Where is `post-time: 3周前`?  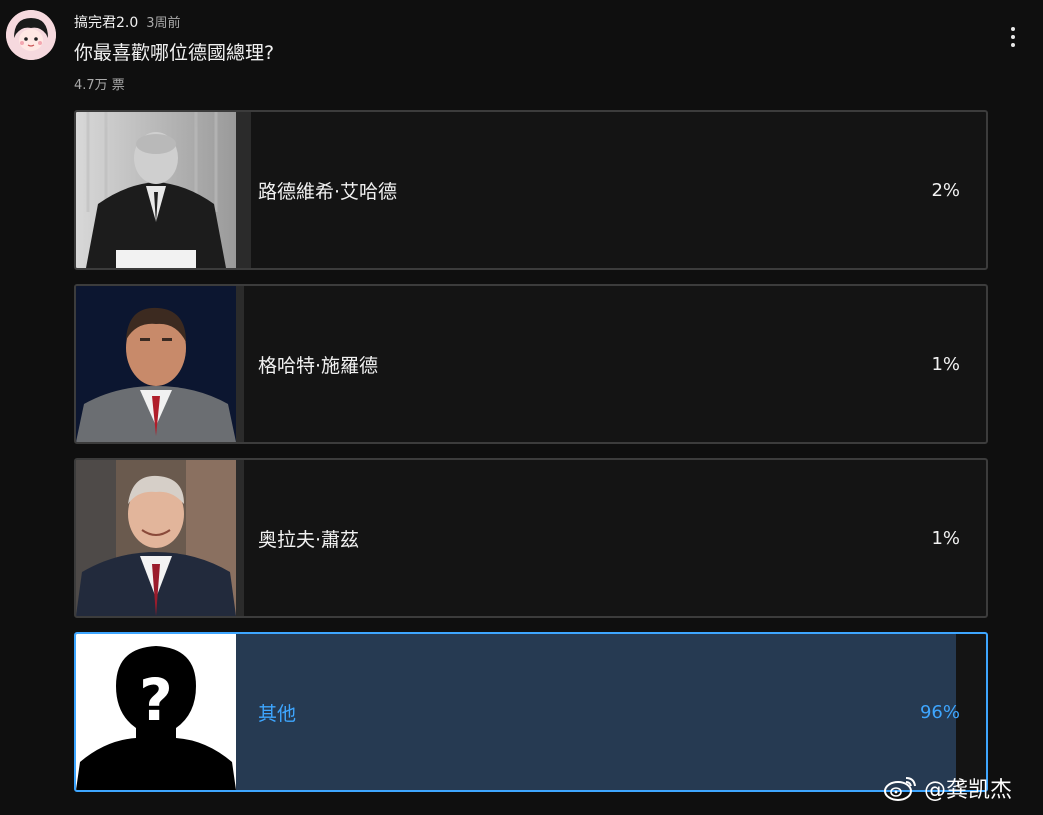 post-time: 3周前 is located at coordinates (163, 21).